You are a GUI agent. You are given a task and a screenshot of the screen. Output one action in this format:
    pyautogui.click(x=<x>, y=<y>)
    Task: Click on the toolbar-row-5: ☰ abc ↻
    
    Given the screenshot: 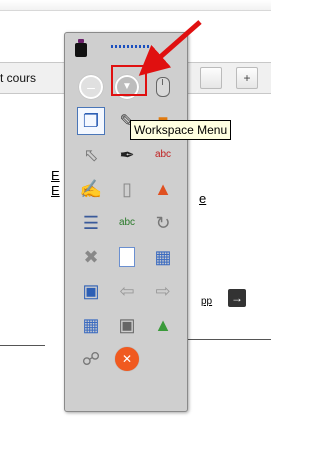 What is the action you would take?
    pyautogui.click(x=126, y=223)
    